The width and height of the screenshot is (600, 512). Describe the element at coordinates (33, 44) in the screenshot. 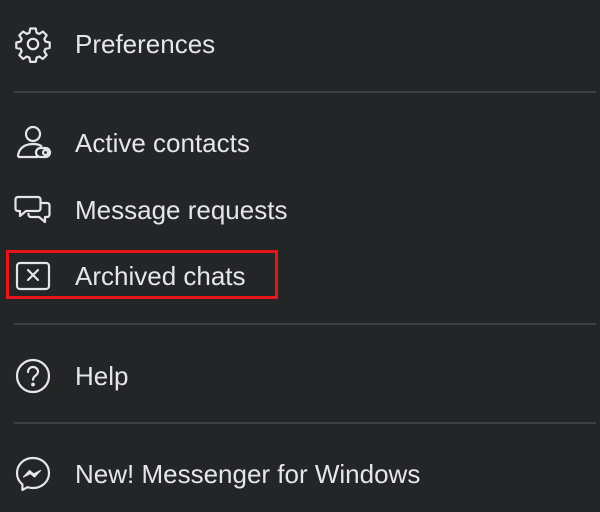

I see `gear-icon` at that location.